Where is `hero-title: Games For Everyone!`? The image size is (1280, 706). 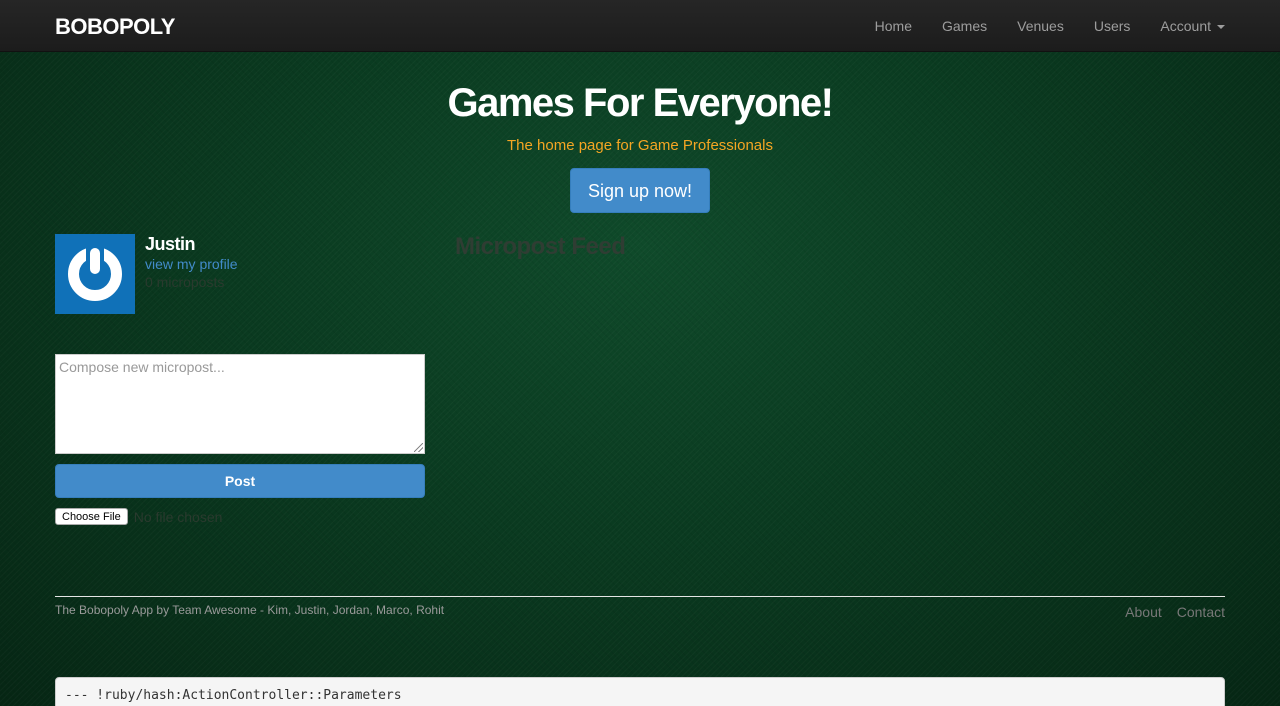 hero-title: Games For Everyone! is located at coordinates (641, 103).